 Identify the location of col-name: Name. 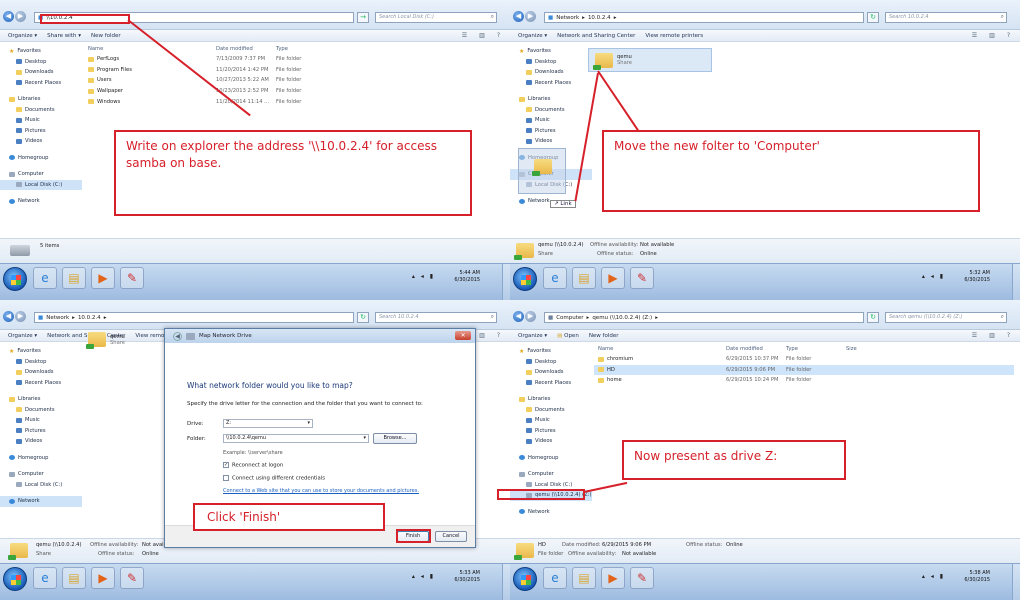
(150, 49).